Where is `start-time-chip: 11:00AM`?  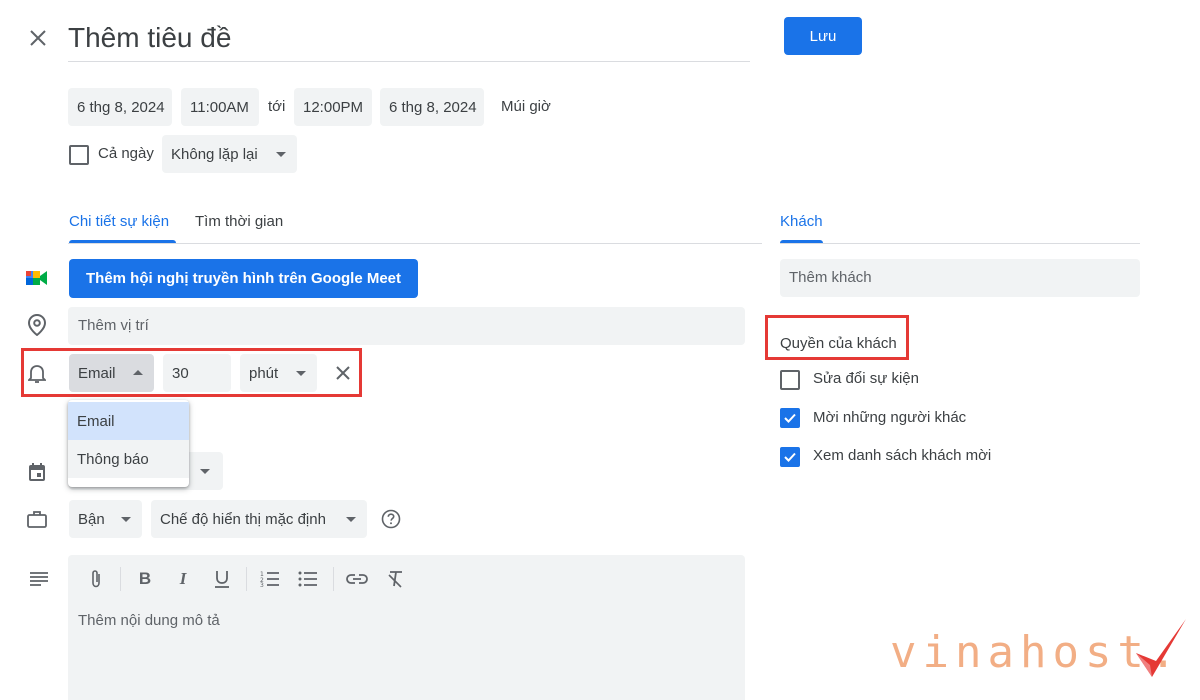 start-time-chip: 11:00AM is located at coordinates (220, 107).